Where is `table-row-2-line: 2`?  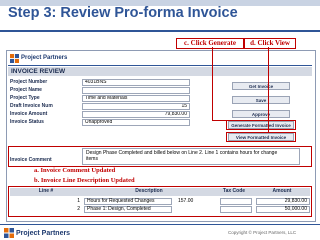
table-row-2-line: 2 is located at coordinates (78, 209).